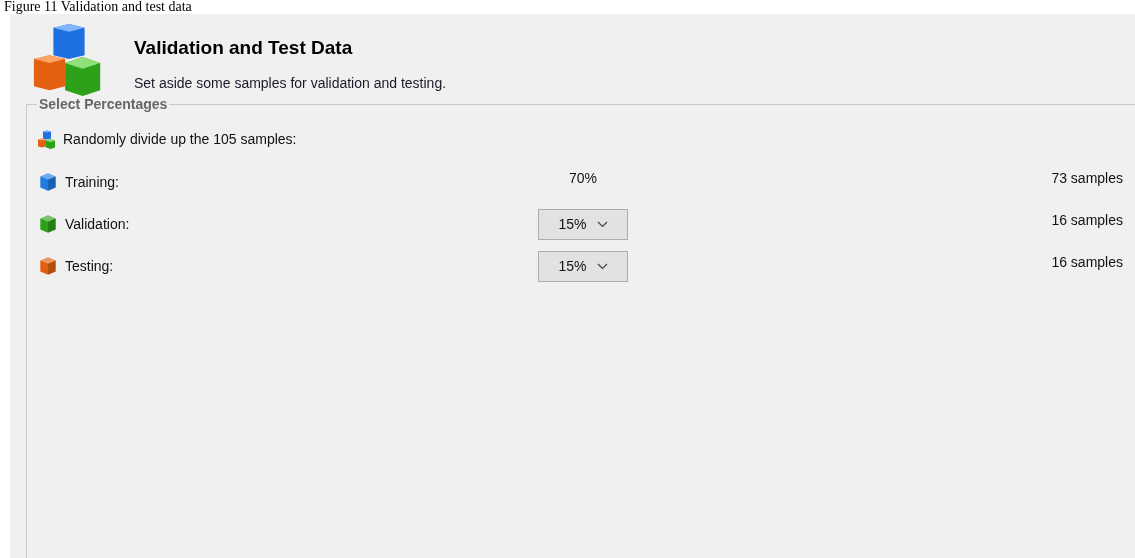  What do you see at coordinates (583, 178) in the screenshot?
I see `percent-value: 70%` at bounding box center [583, 178].